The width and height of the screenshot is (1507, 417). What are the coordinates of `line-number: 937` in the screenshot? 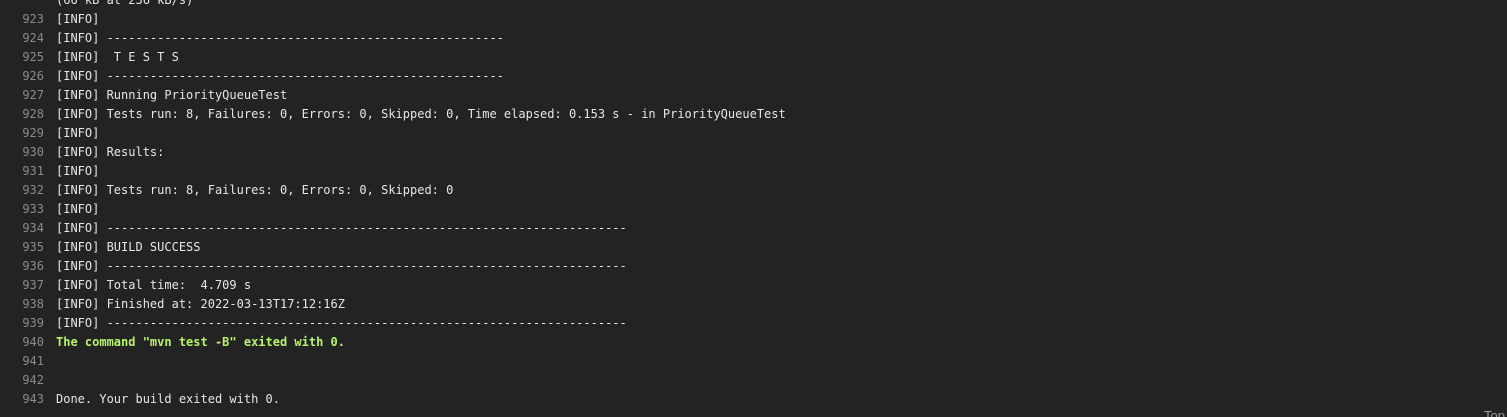 It's located at (22, 285).